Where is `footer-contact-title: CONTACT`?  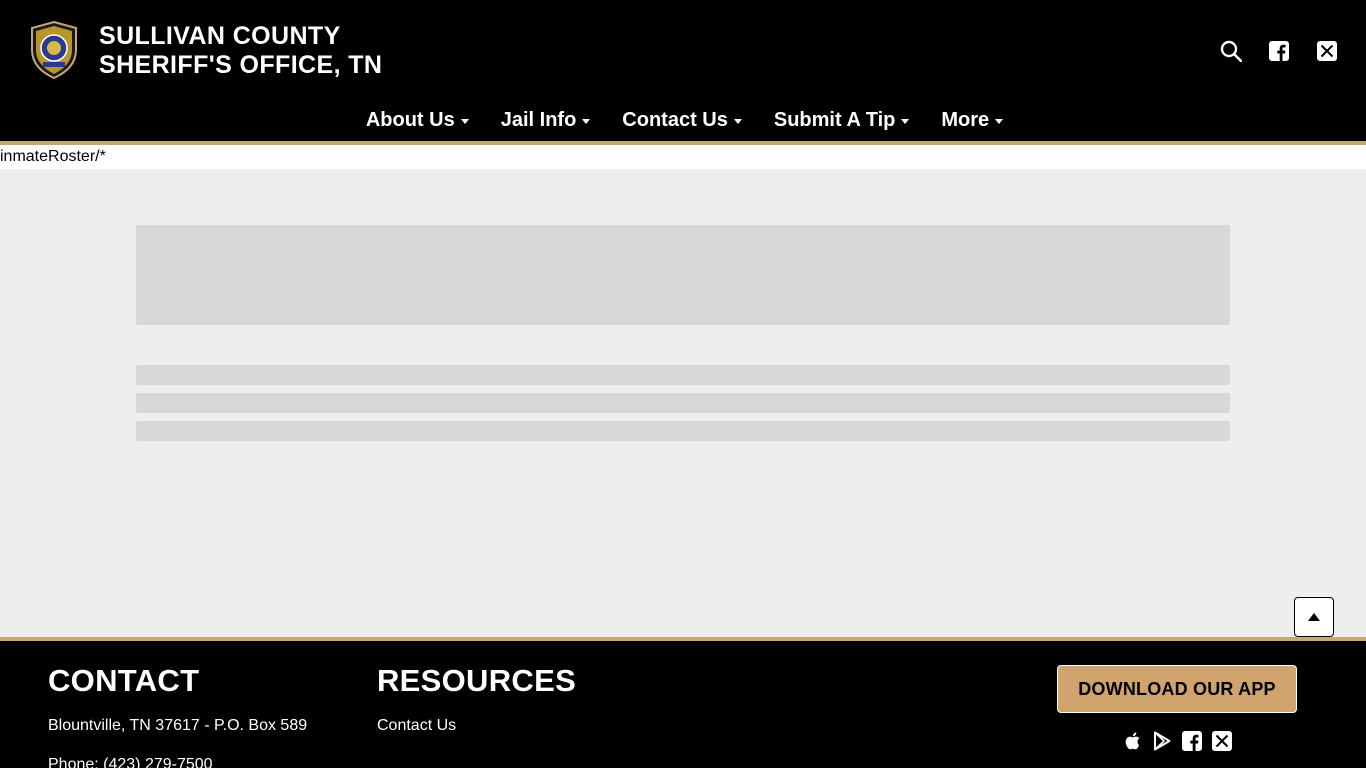
footer-contact-title: CONTACT is located at coordinates (124, 680).